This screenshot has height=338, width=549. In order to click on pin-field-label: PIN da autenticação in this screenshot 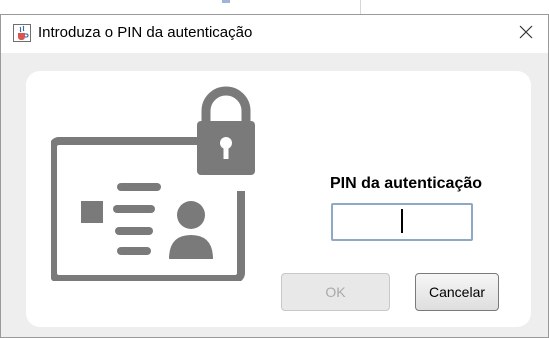, I will do `click(406, 183)`.